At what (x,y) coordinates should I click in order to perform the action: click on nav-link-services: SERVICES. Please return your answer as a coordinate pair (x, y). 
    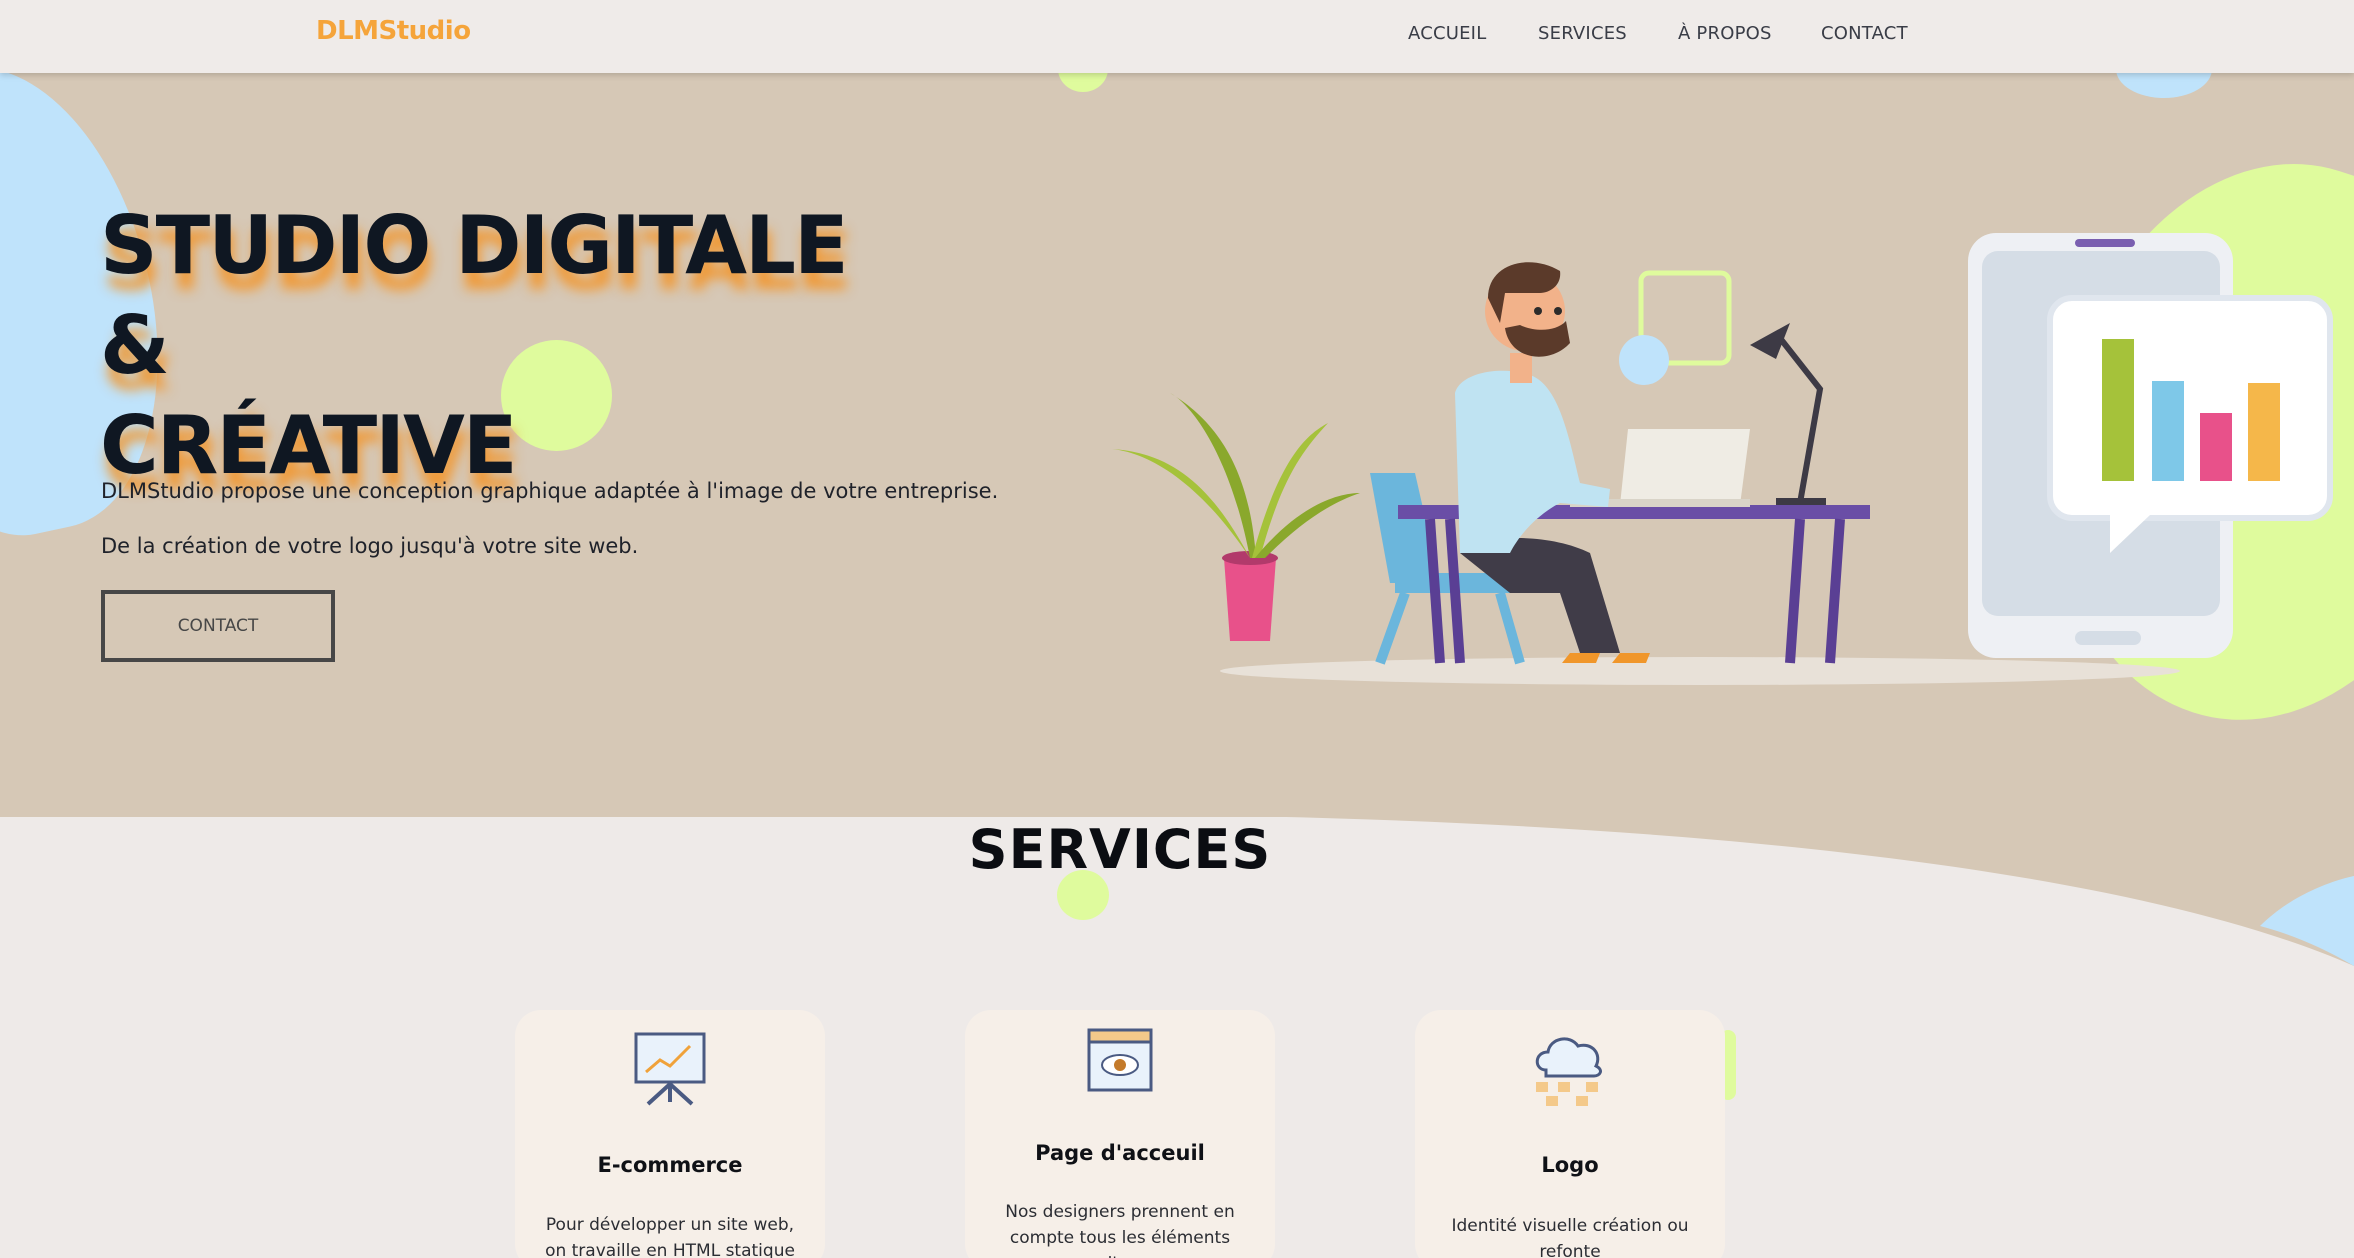
    Looking at the image, I should click on (1582, 33).